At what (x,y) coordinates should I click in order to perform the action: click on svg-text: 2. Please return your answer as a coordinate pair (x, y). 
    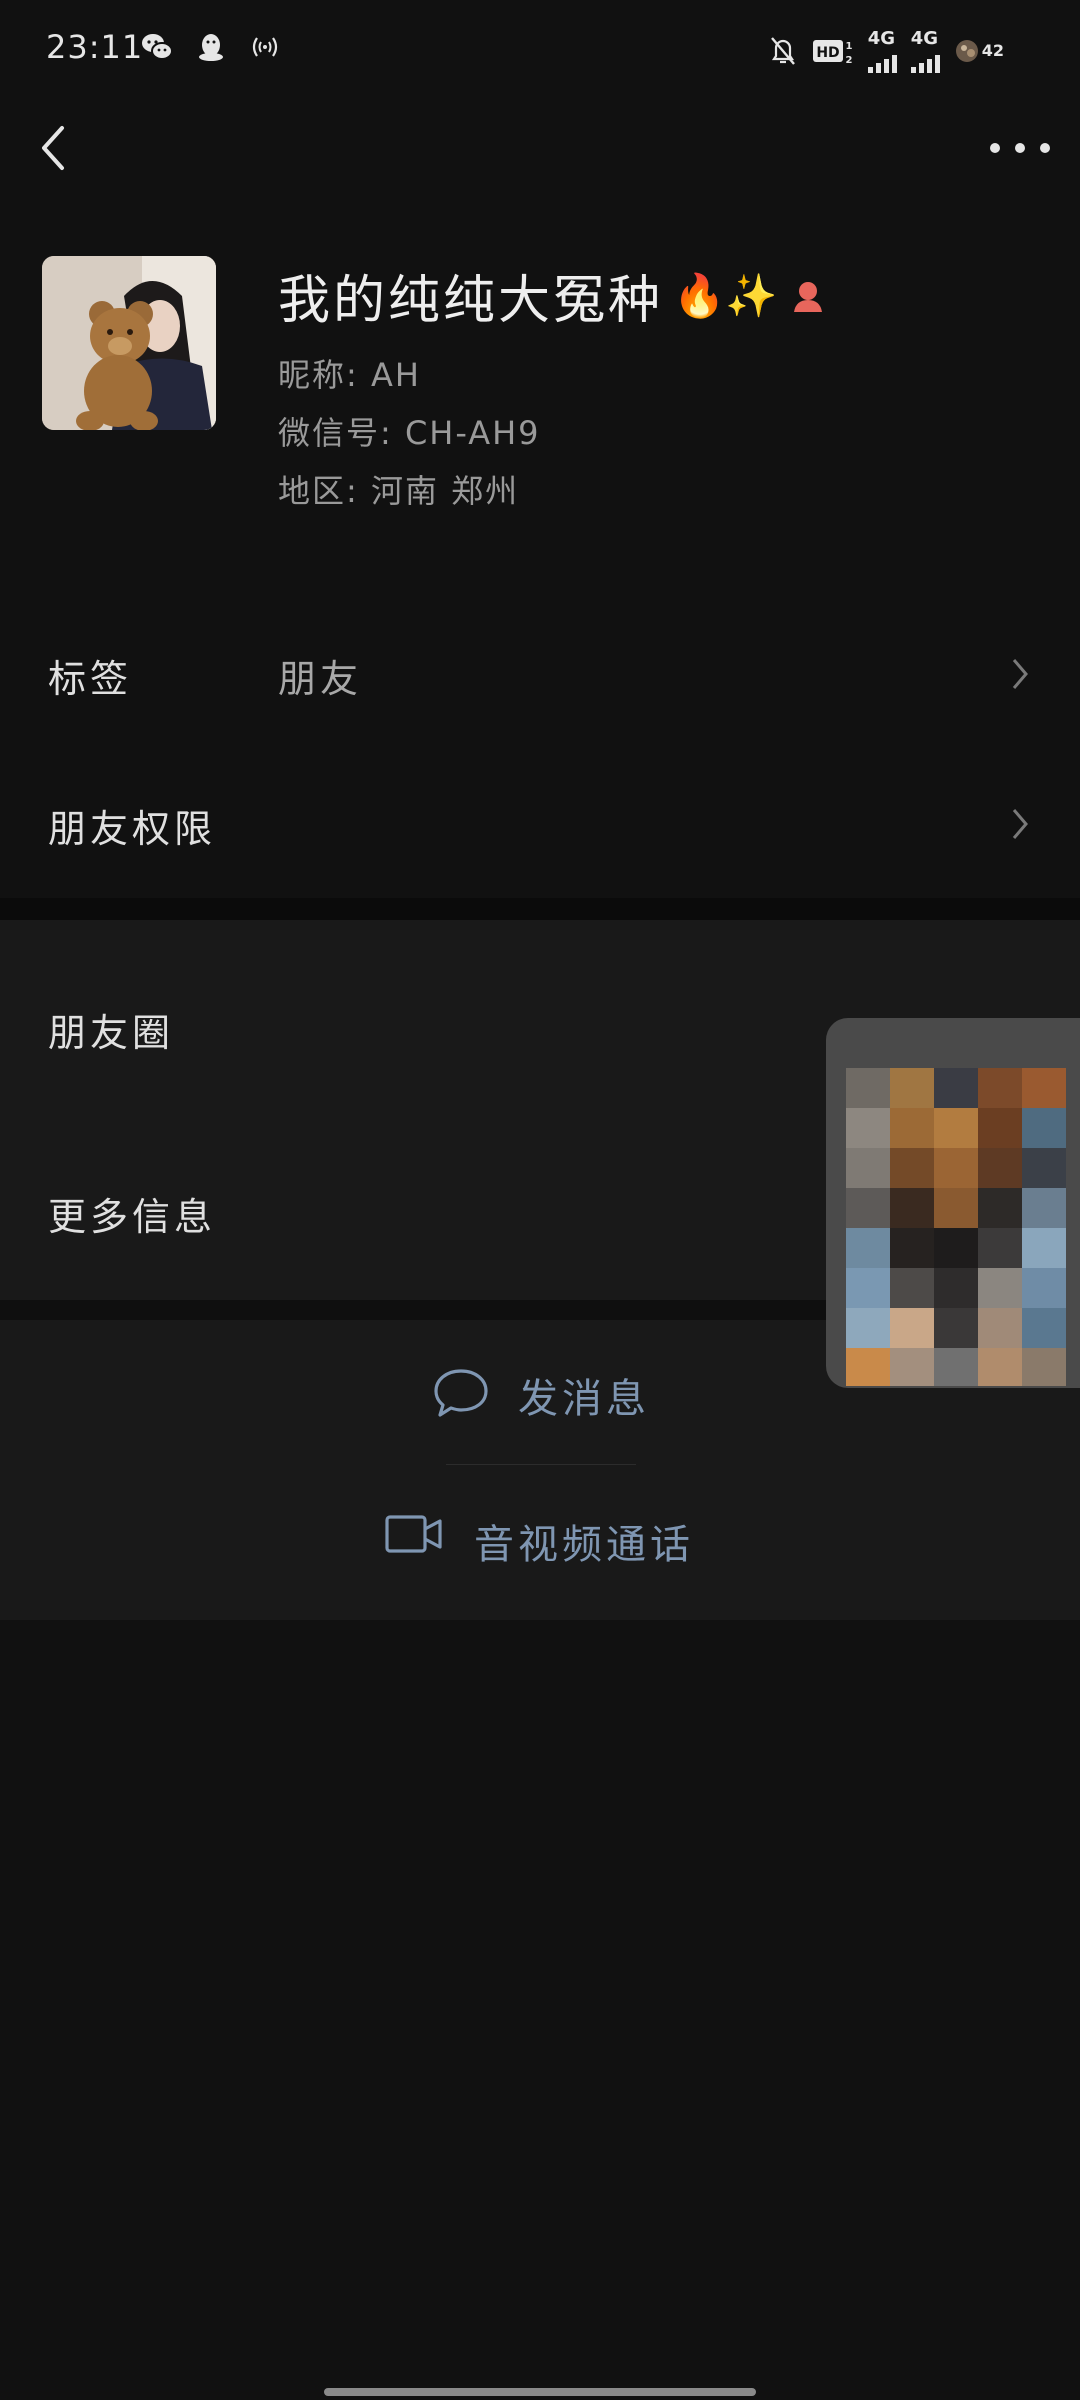
    Looking at the image, I should click on (848, 60).